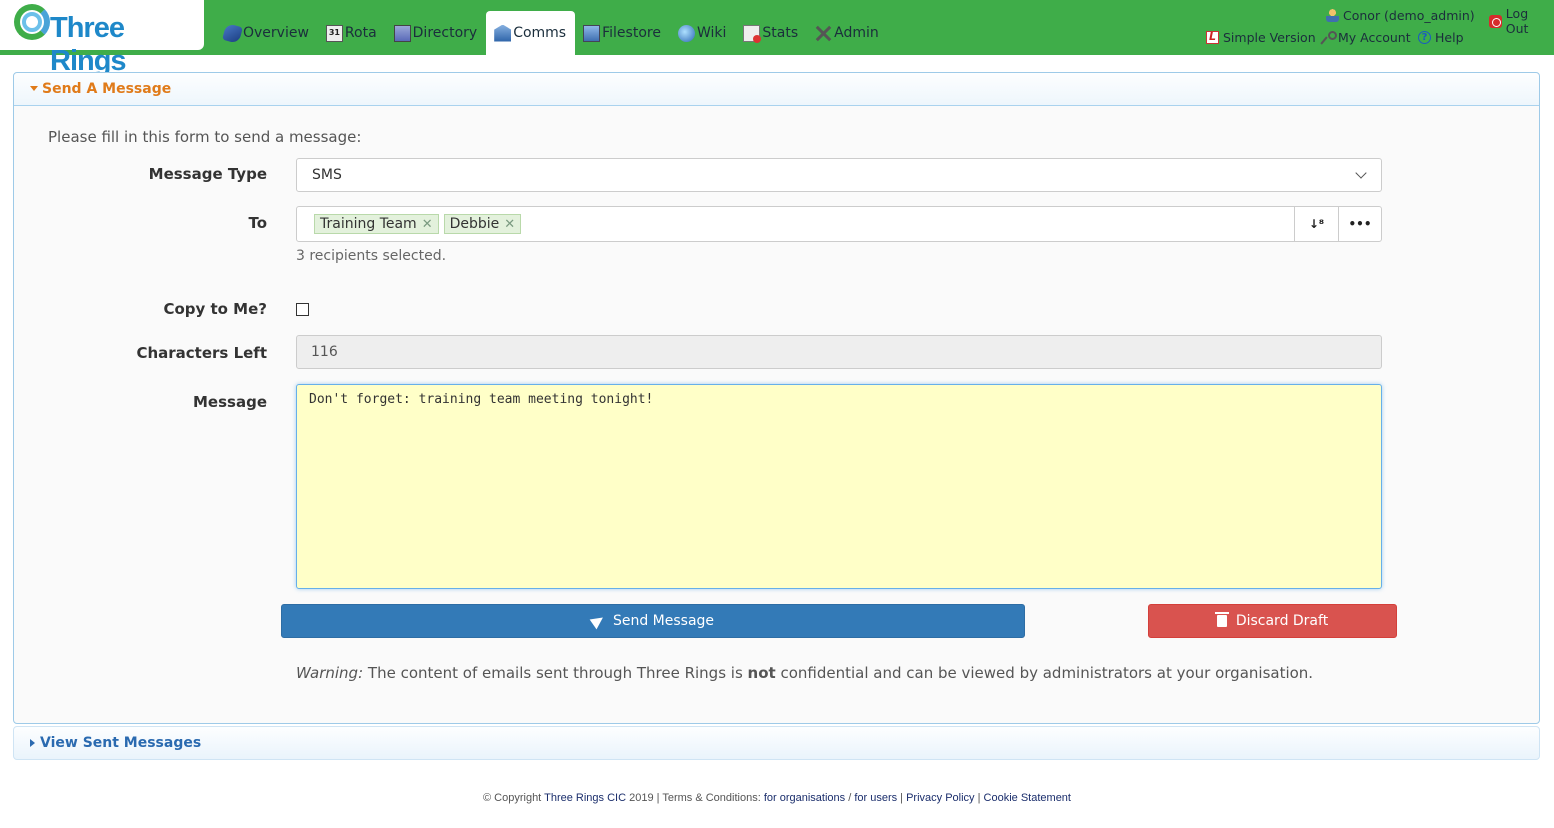 This screenshot has height=828, width=1554. Describe the element at coordinates (631, 33) in the screenshot. I see `tab-filestore-label: Filestore` at that location.